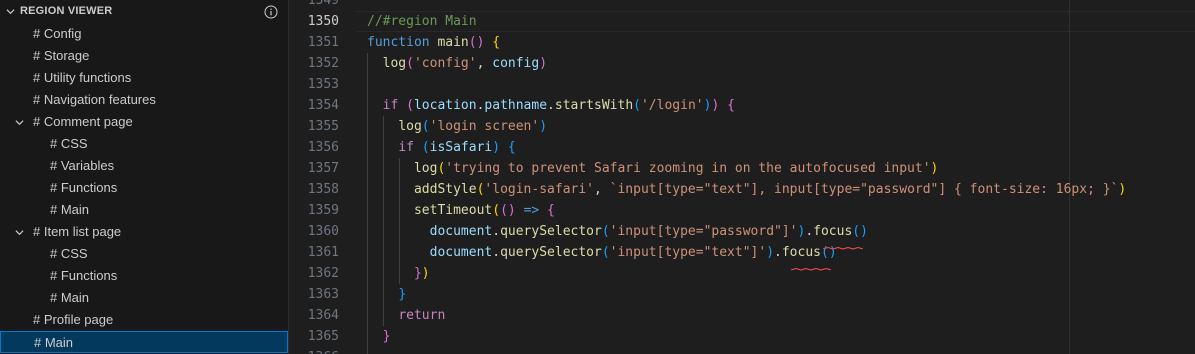  What do you see at coordinates (144, 122) in the screenshot?
I see `region-item: # Comment page` at bounding box center [144, 122].